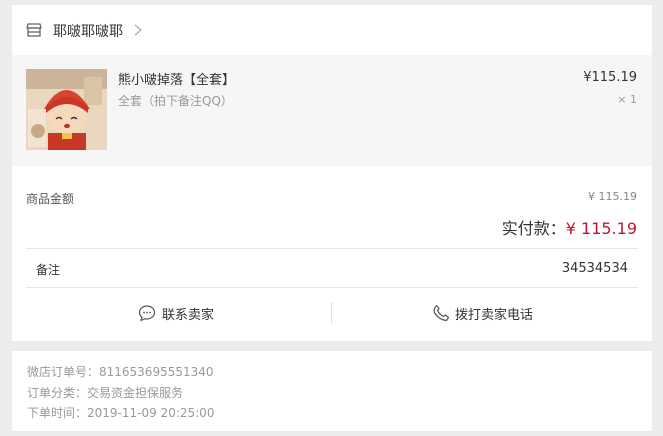 The width and height of the screenshot is (663, 436). What do you see at coordinates (105, 393) in the screenshot?
I see `order-category: 订单分类：交易资金担保服务` at bounding box center [105, 393].